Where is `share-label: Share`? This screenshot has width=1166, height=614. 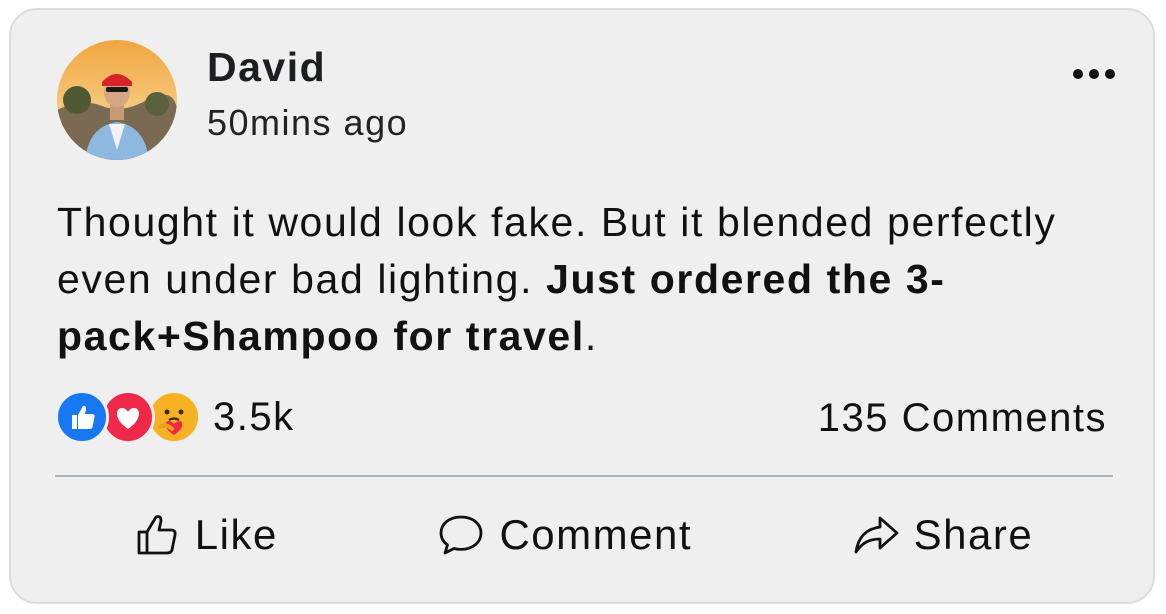 share-label: Share is located at coordinates (973, 534).